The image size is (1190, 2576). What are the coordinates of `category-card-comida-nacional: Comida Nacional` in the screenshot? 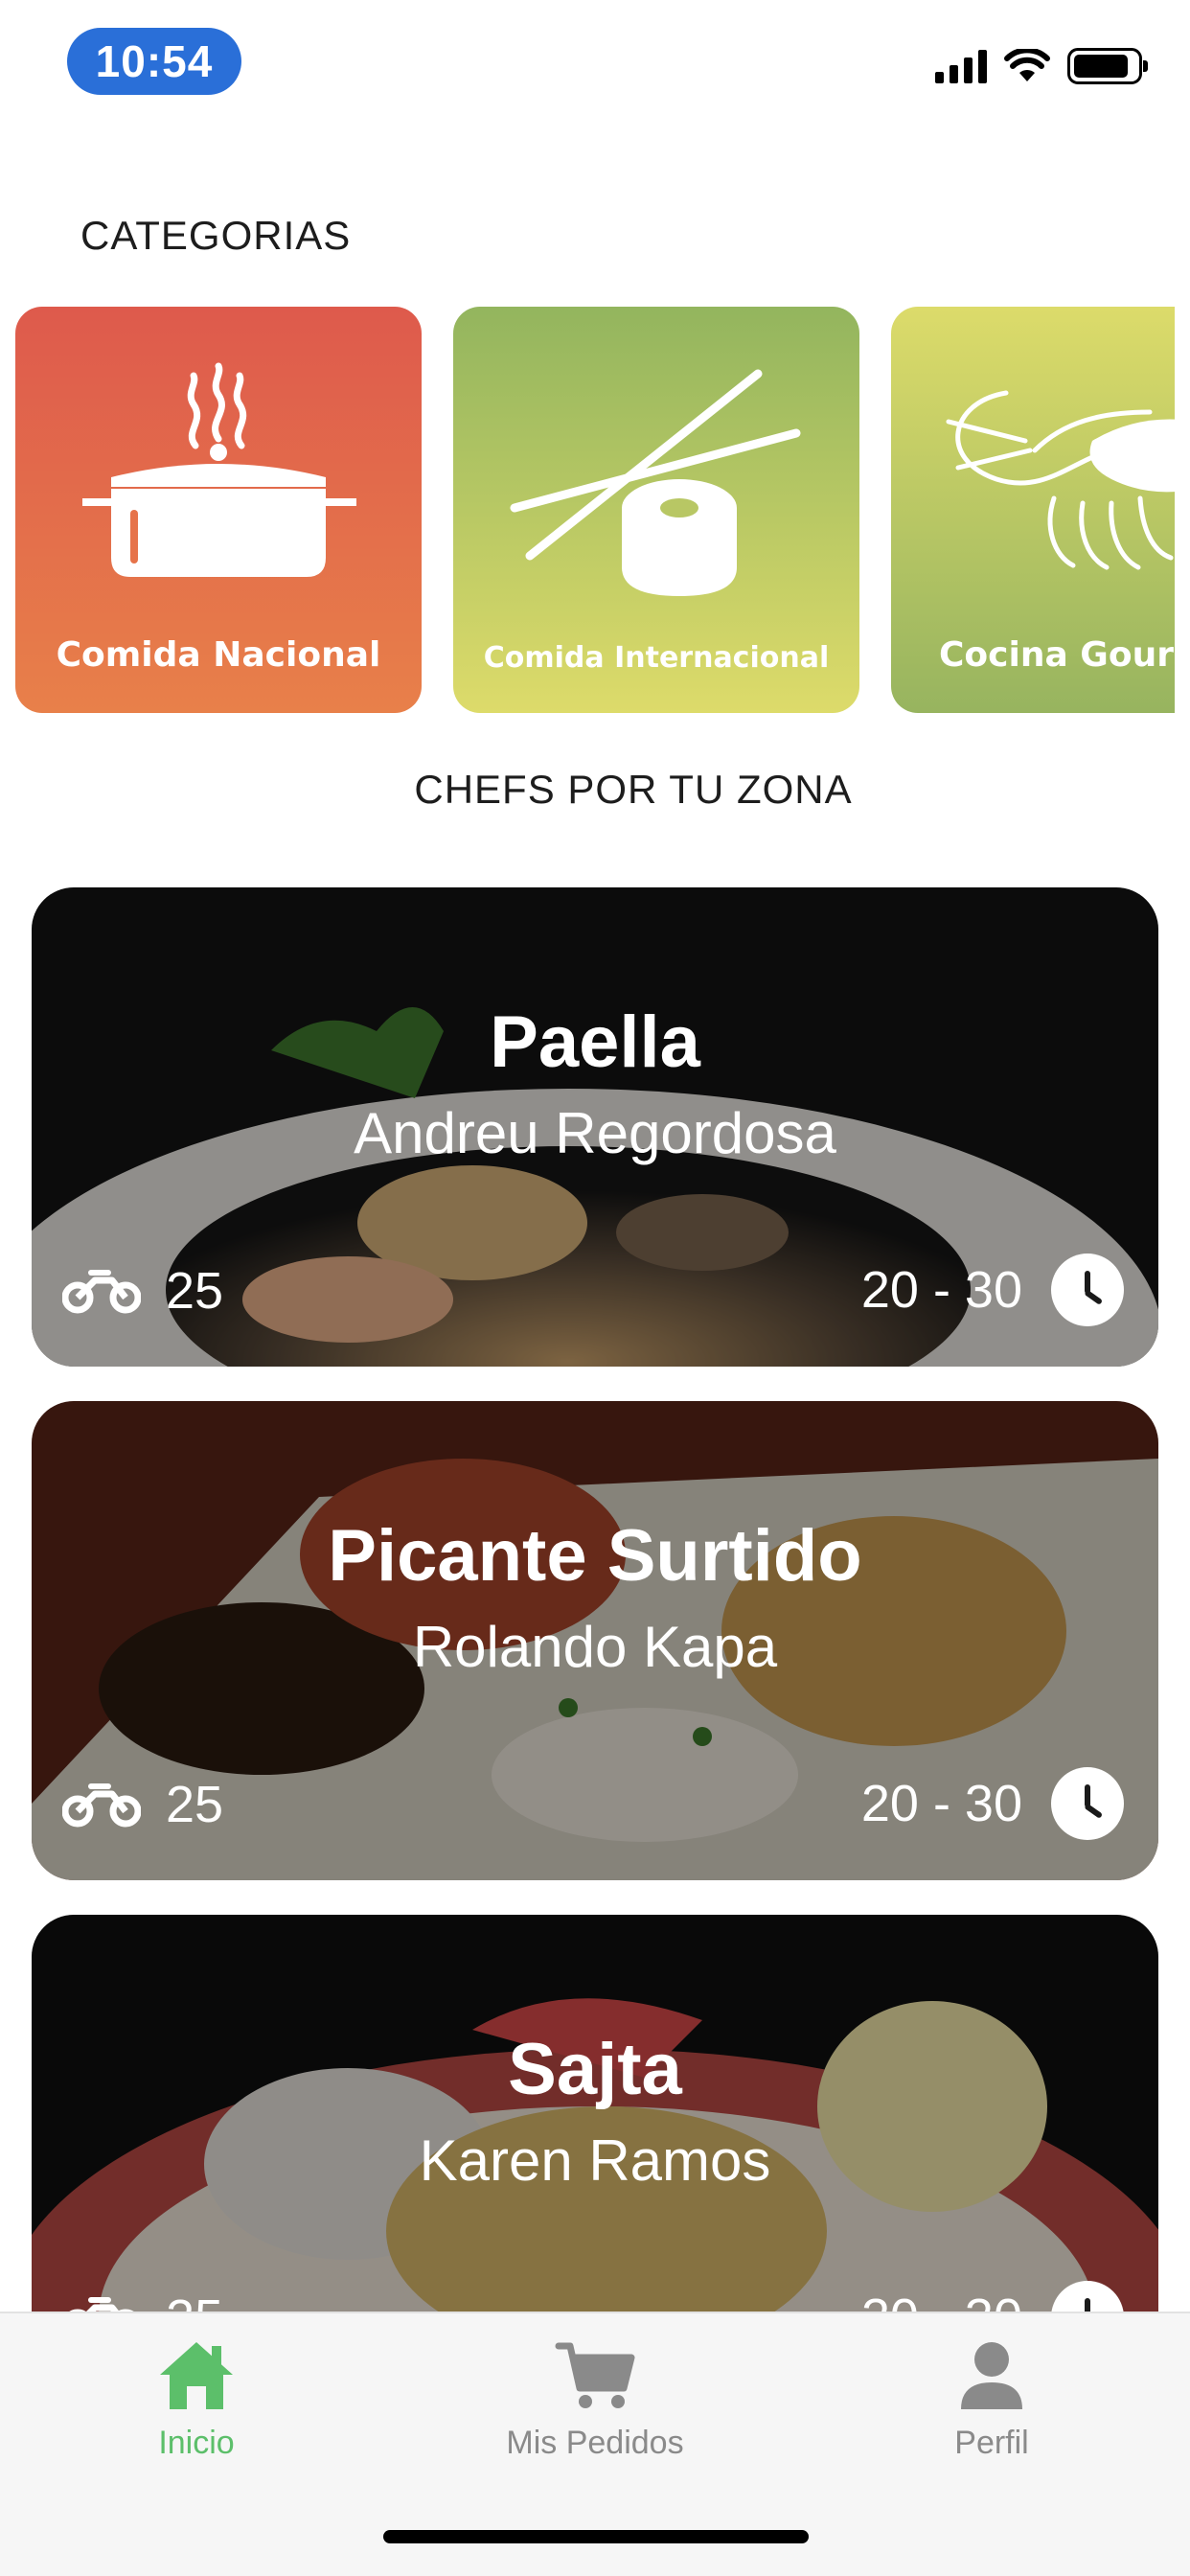 It's located at (218, 510).